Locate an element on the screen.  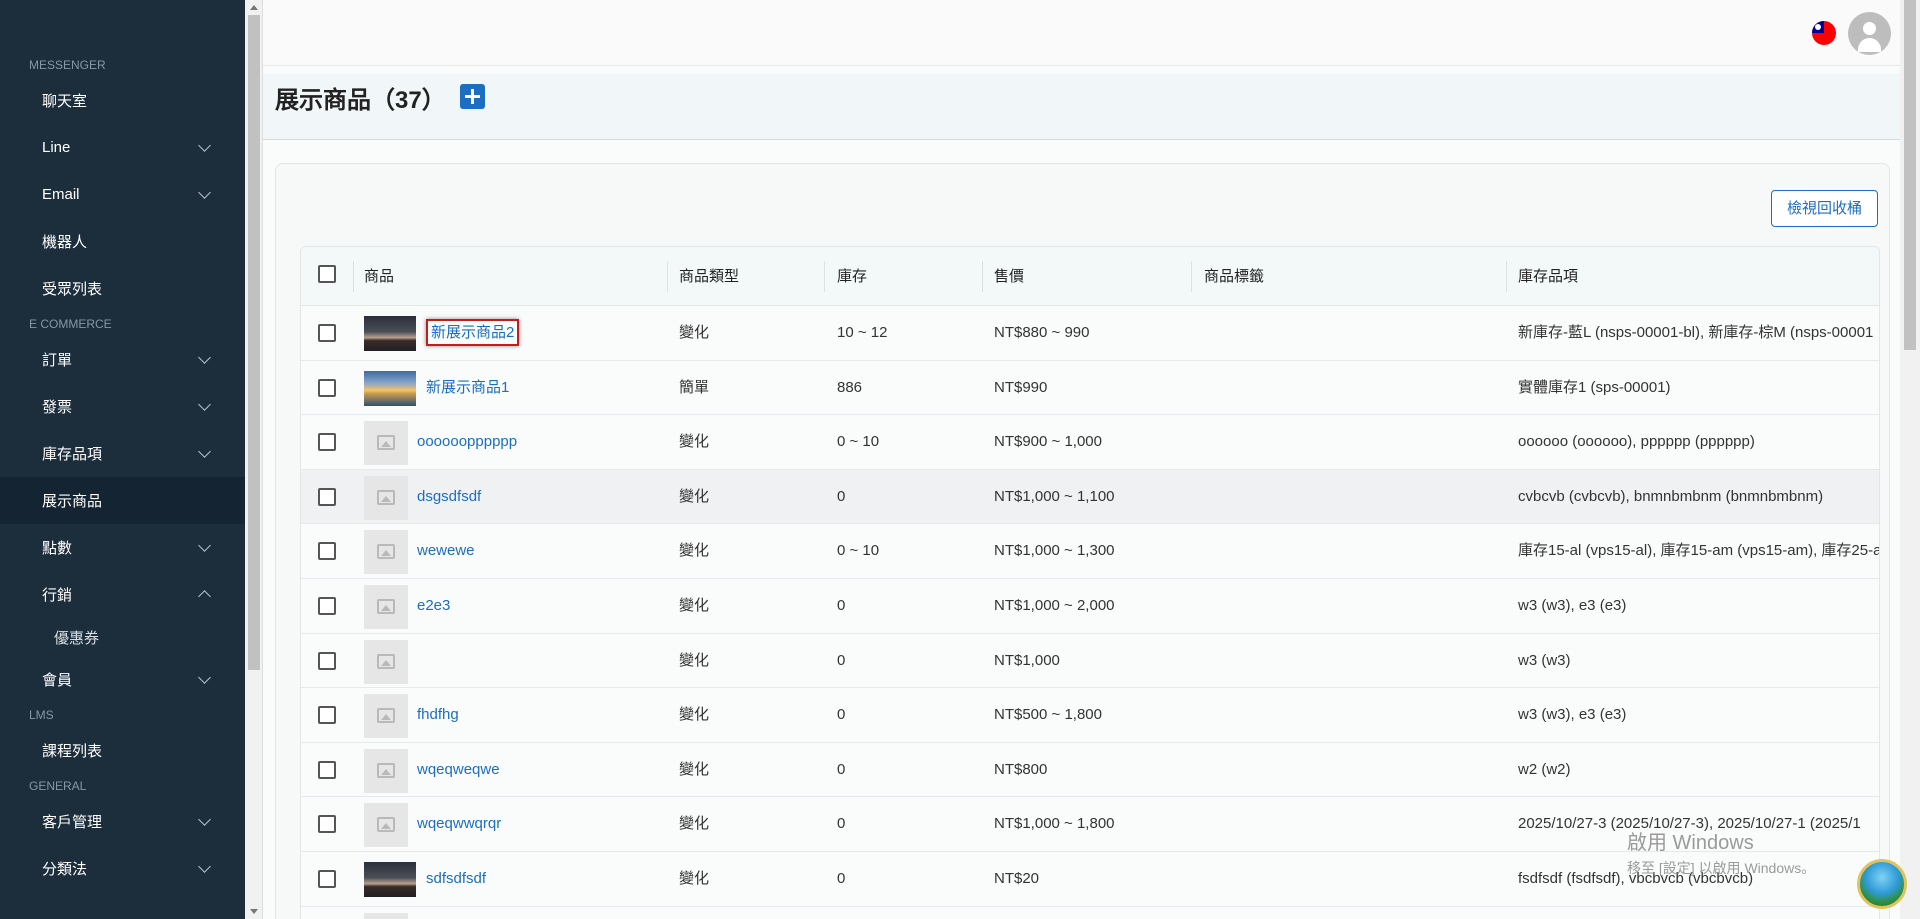
watermark-line1: 啟用 Windows is located at coordinates (1690, 843).